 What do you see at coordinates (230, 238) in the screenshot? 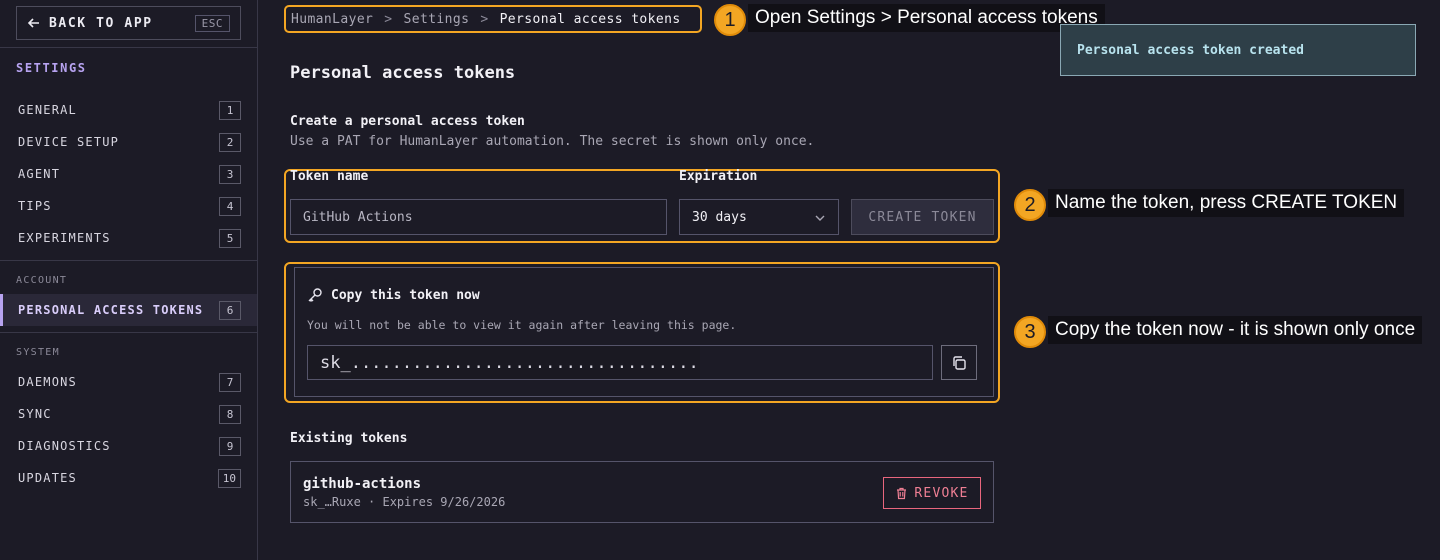
I see `shortcut-badge: 5` at bounding box center [230, 238].